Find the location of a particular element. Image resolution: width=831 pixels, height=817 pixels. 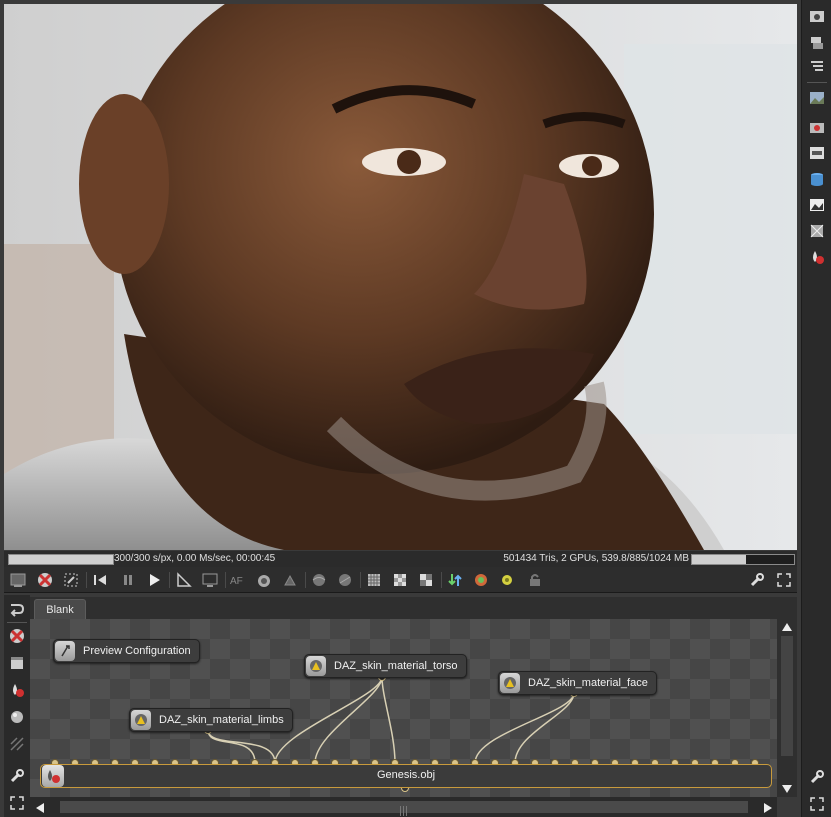

graph-object-button is located at coordinates (17, 744).